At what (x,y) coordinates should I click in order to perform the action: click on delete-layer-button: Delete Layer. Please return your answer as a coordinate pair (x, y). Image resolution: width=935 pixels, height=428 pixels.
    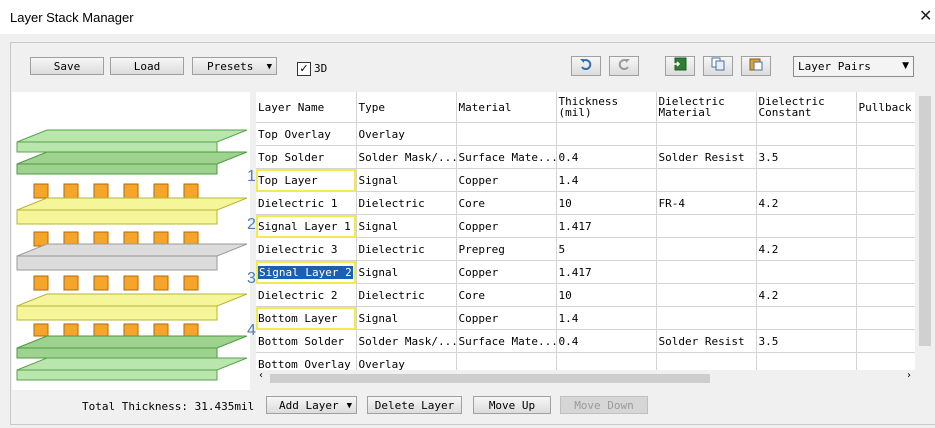
    Looking at the image, I should click on (414, 405).